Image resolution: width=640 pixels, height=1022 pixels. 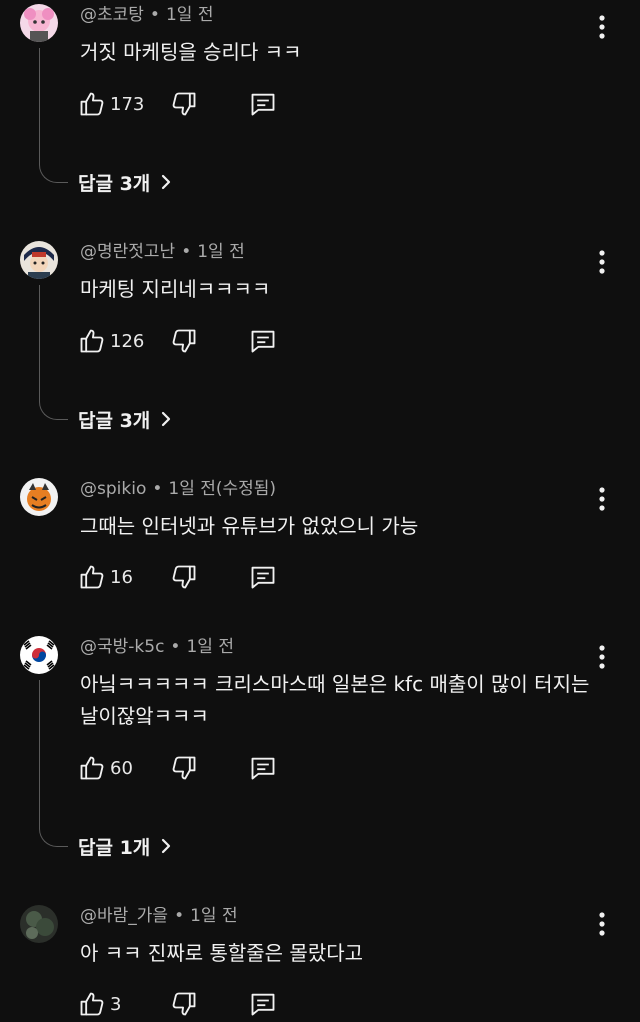 I want to click on like-button: 173, so click(x=111, y=104).